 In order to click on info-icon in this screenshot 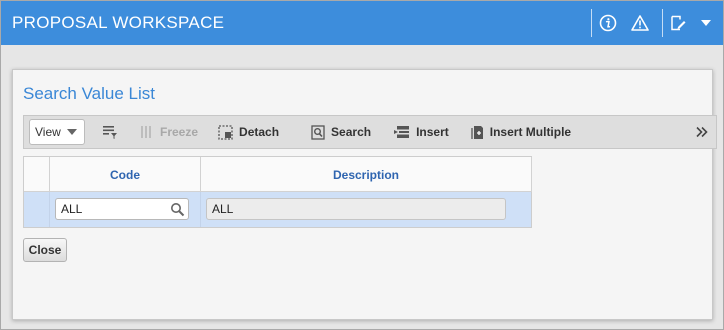, I will do `click(608, 23)`.